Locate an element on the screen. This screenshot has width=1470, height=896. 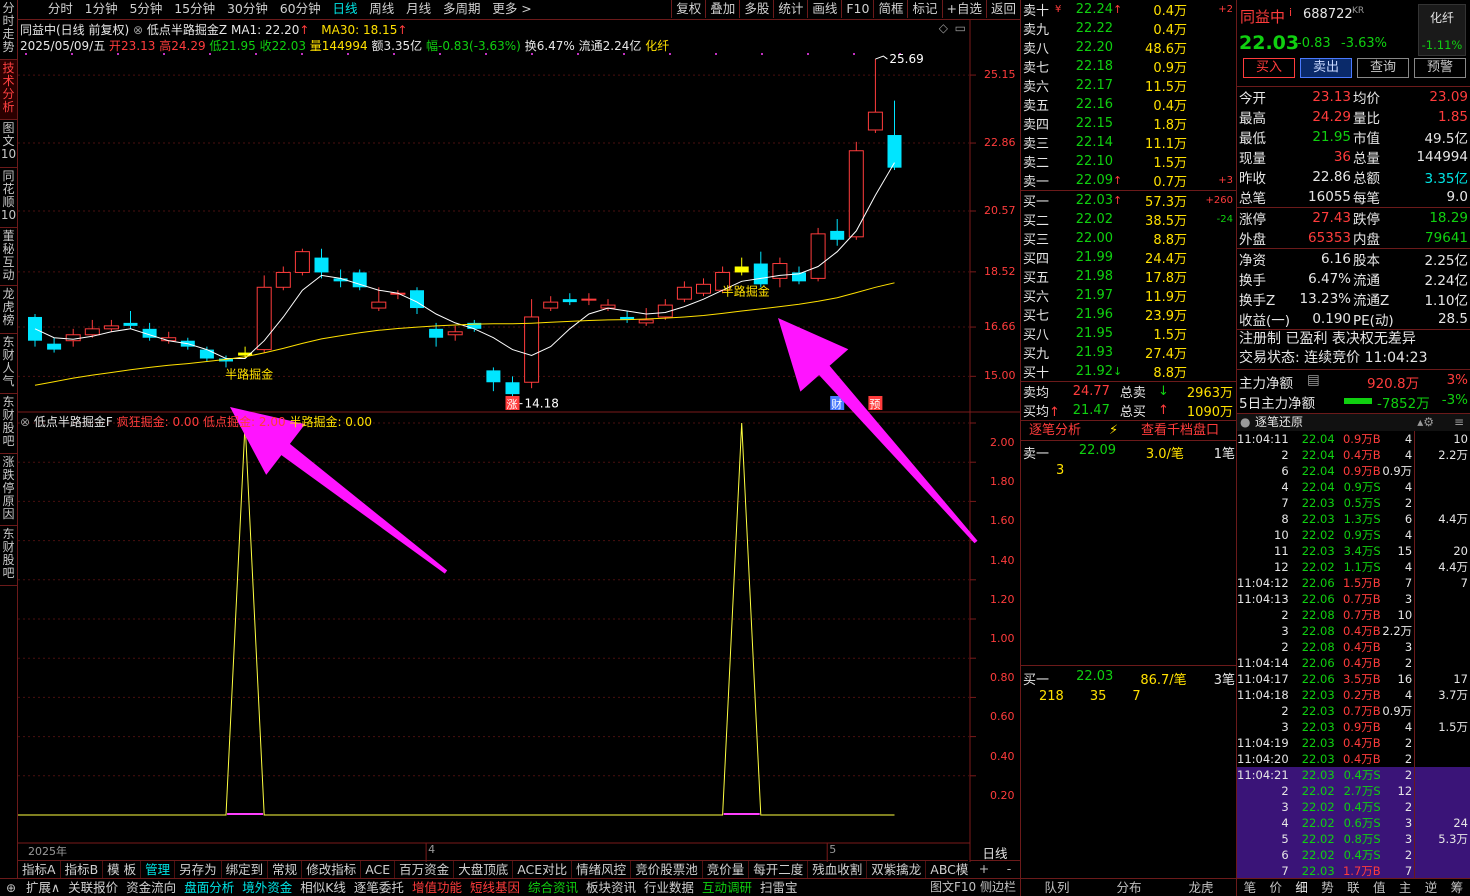
tick-row: 5 22.02 0.8万S 3 5.3万 is located at coordinates (1353, 839).